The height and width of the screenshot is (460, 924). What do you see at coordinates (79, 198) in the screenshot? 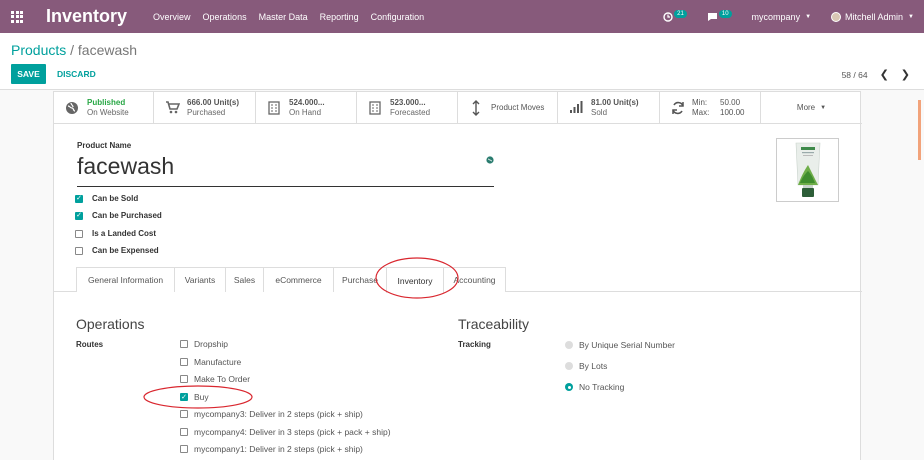
I see `can-be-sold-checkbox: ✓` at bounding box center [79, 198].